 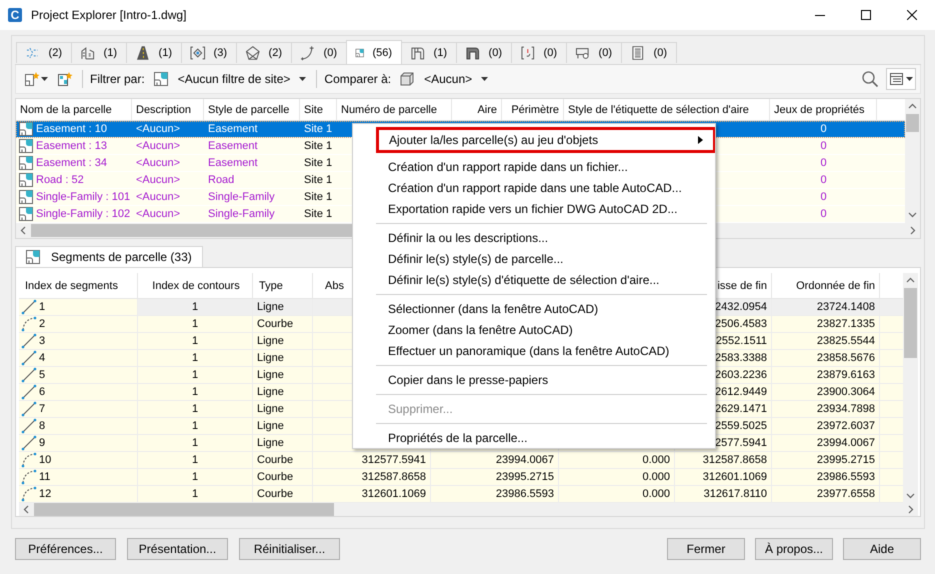 I want to click on table-cell: 9, so click(x=42, y=443).